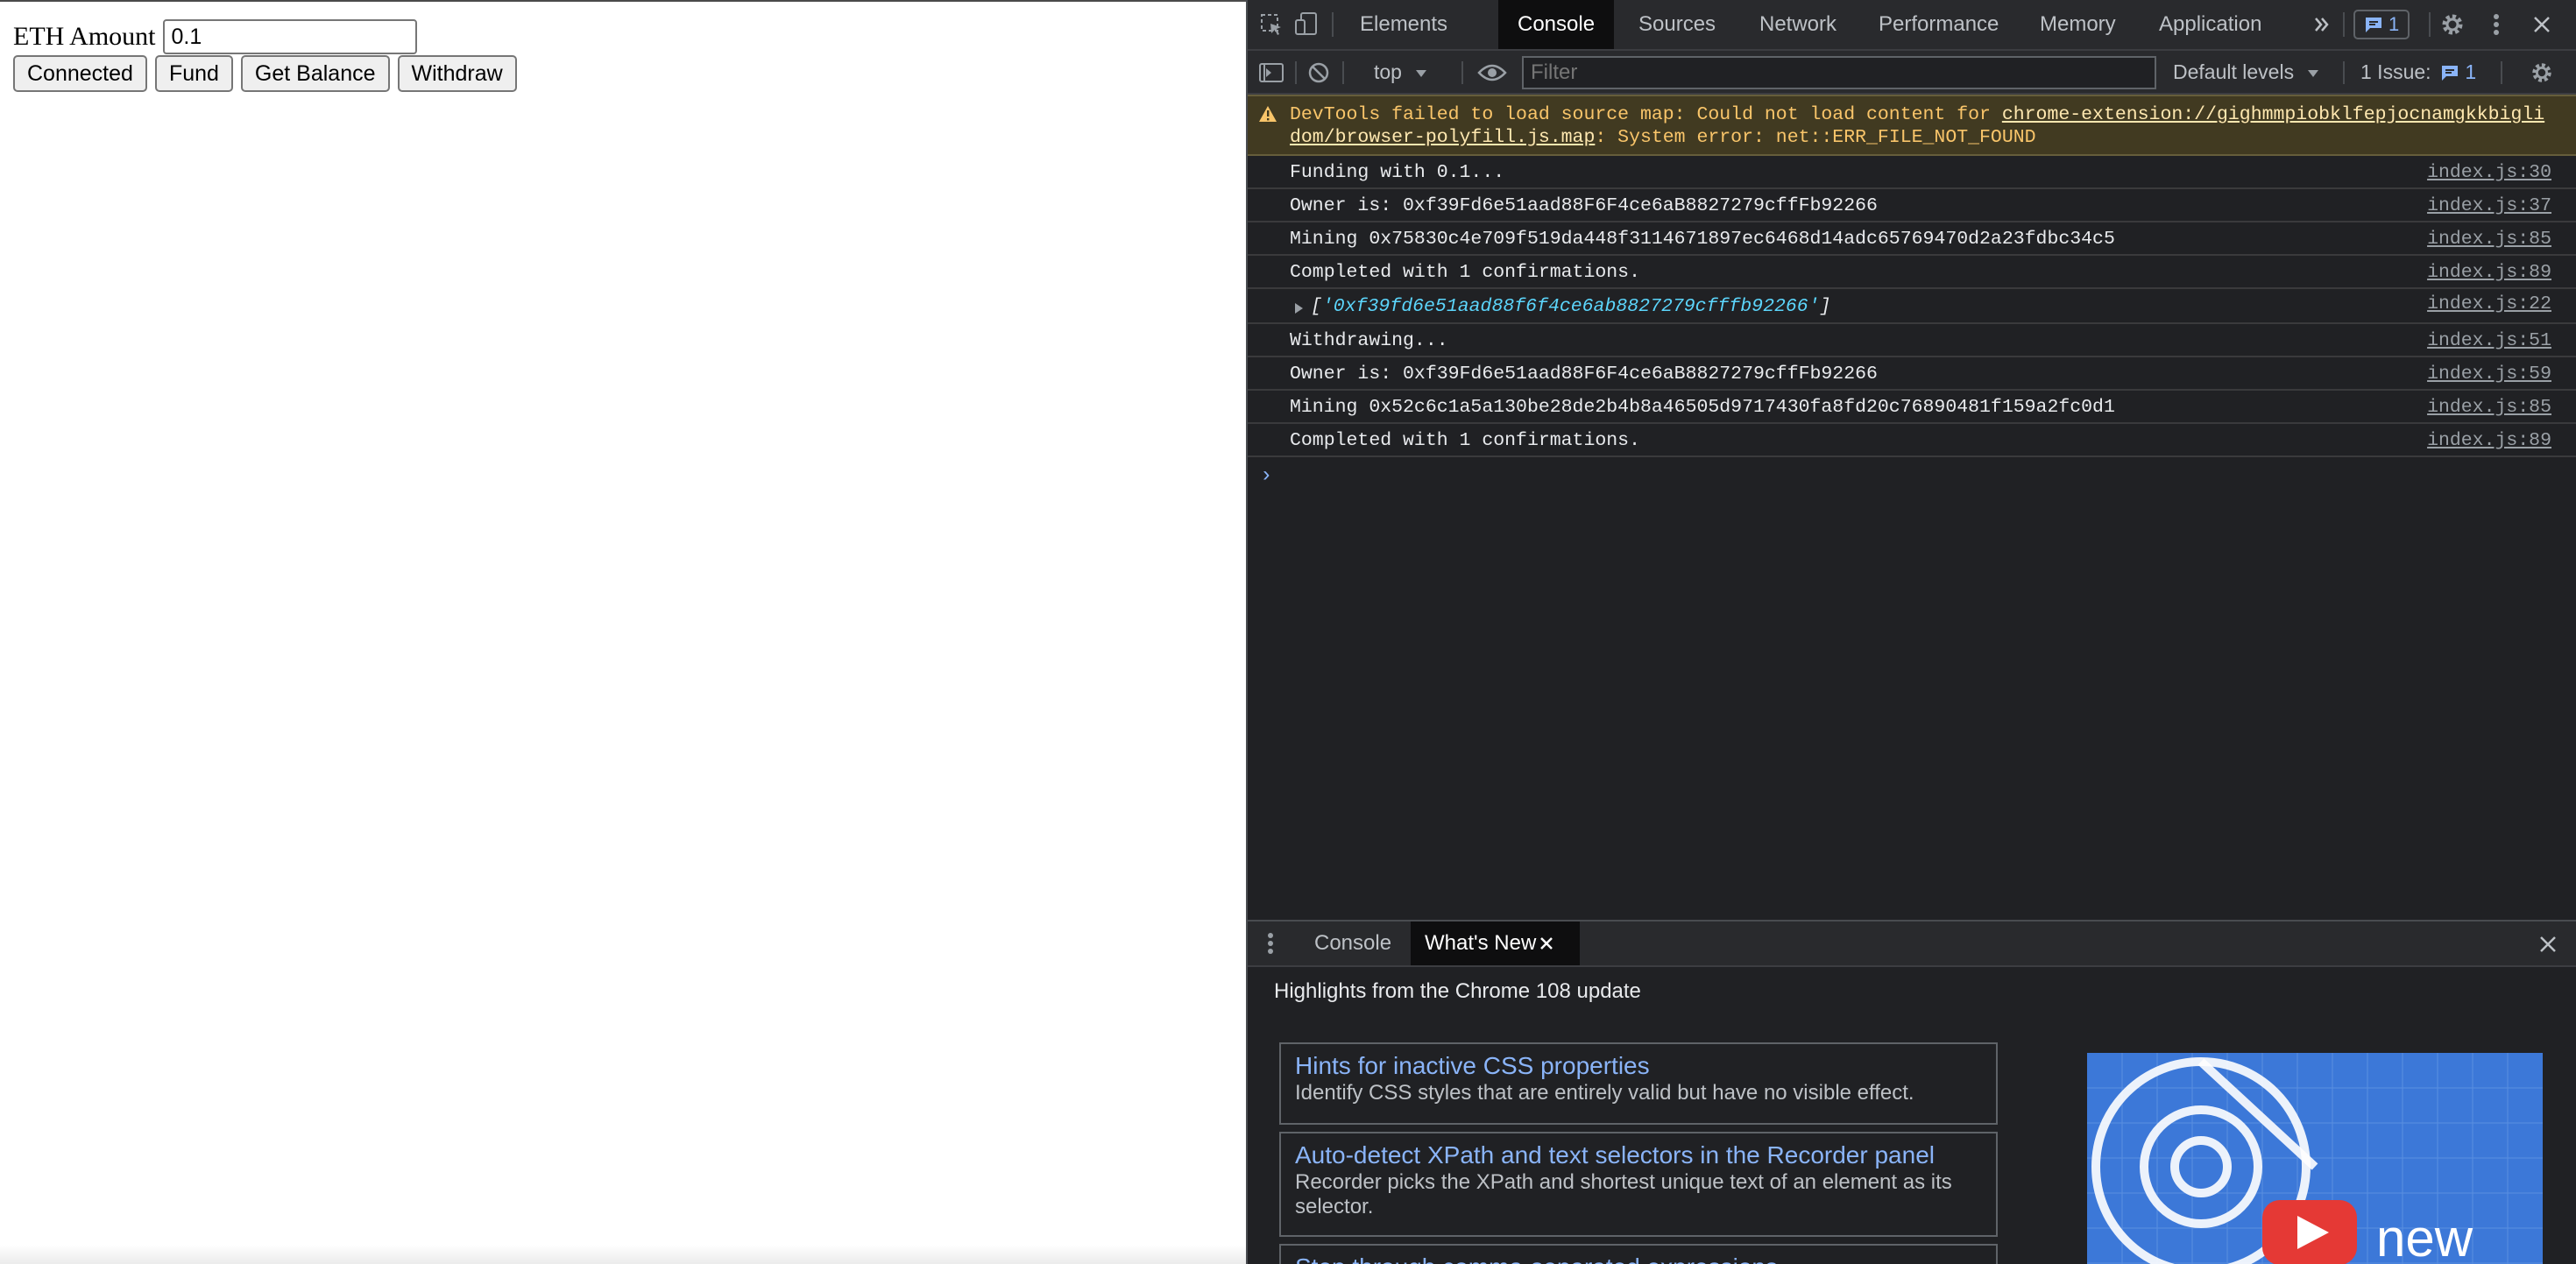 The width and height of the screenshot is (2576, 1264). What do you see at coordinates (2452, 24) in the screenshot?
I see `settings-gear-icon` at bounding box center [2452, 24].